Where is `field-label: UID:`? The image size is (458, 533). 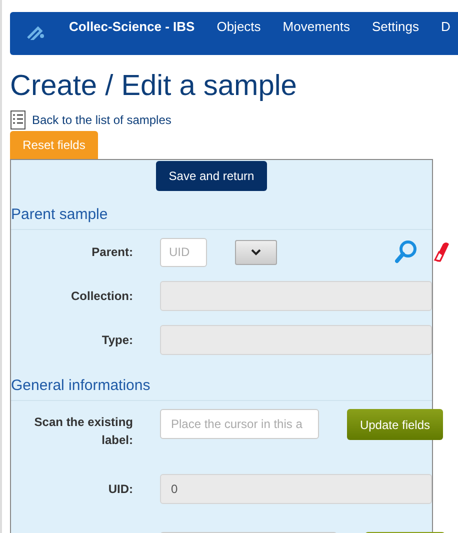 field-label: UID: is located at coordinates (120, 489).